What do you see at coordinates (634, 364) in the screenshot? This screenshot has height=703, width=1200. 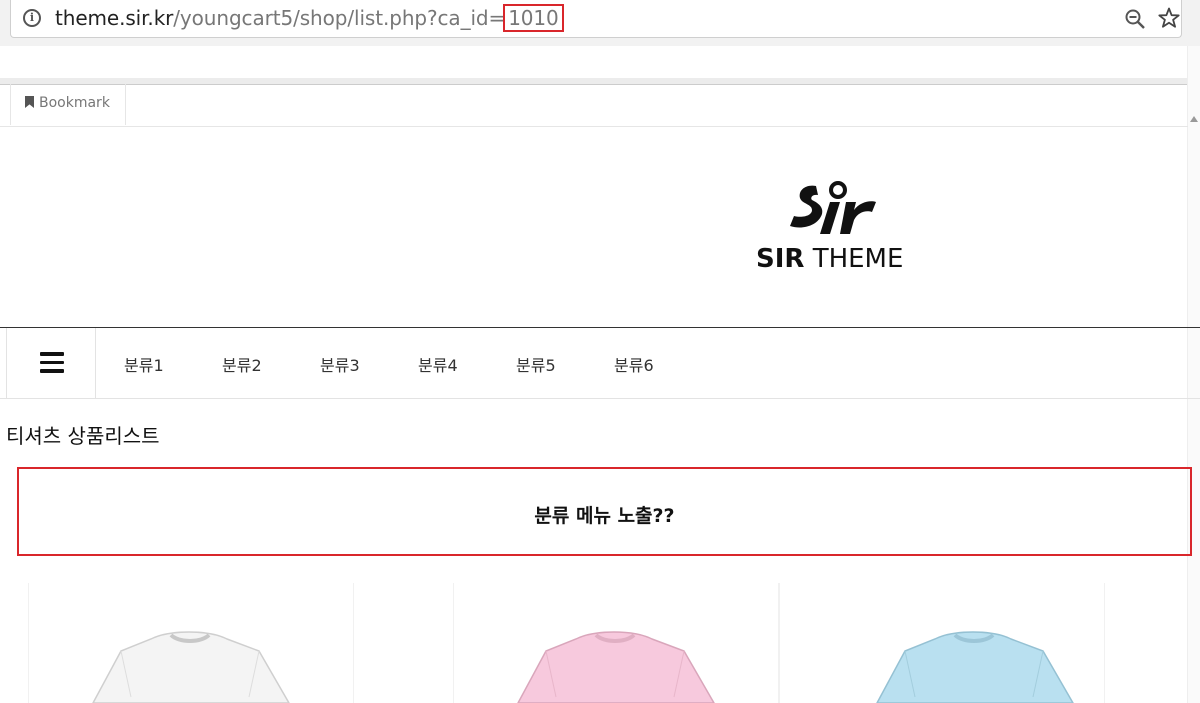 I see `nav-item-category-6: 분류6` at bounding box center [634, 364].